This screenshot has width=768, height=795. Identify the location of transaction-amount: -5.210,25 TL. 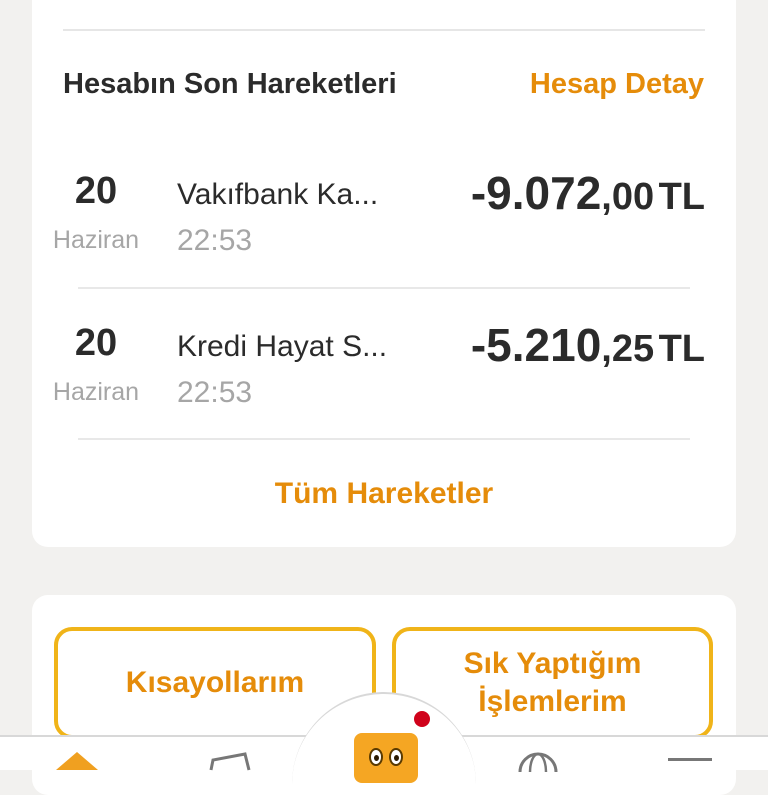
(588, 345).